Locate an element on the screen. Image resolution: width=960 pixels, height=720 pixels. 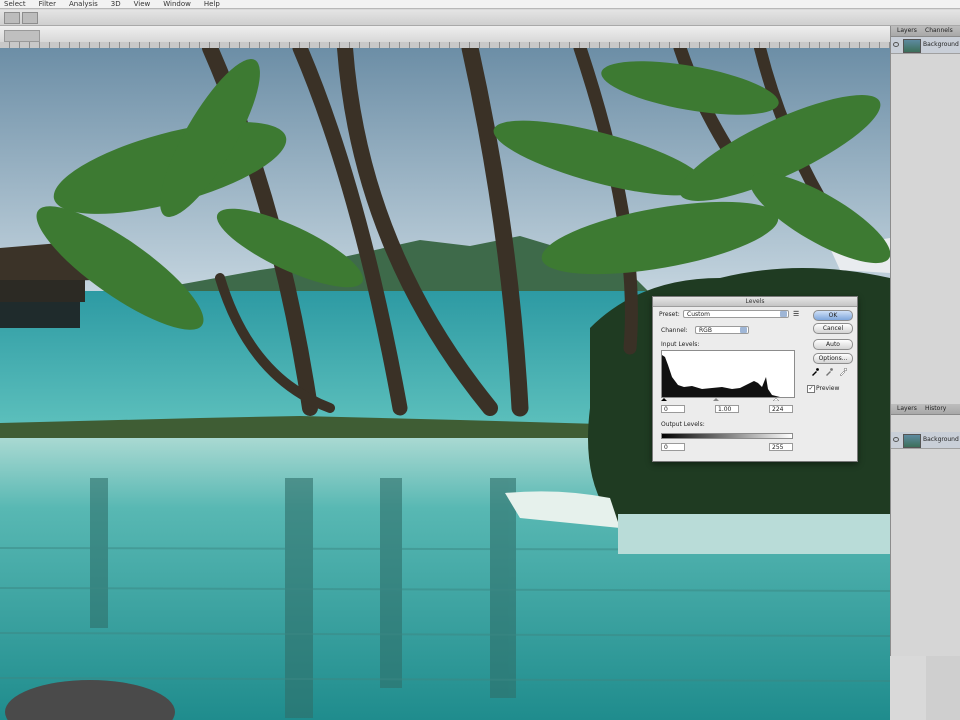
input-white-field: 224 is located at coordinates (781, 409).